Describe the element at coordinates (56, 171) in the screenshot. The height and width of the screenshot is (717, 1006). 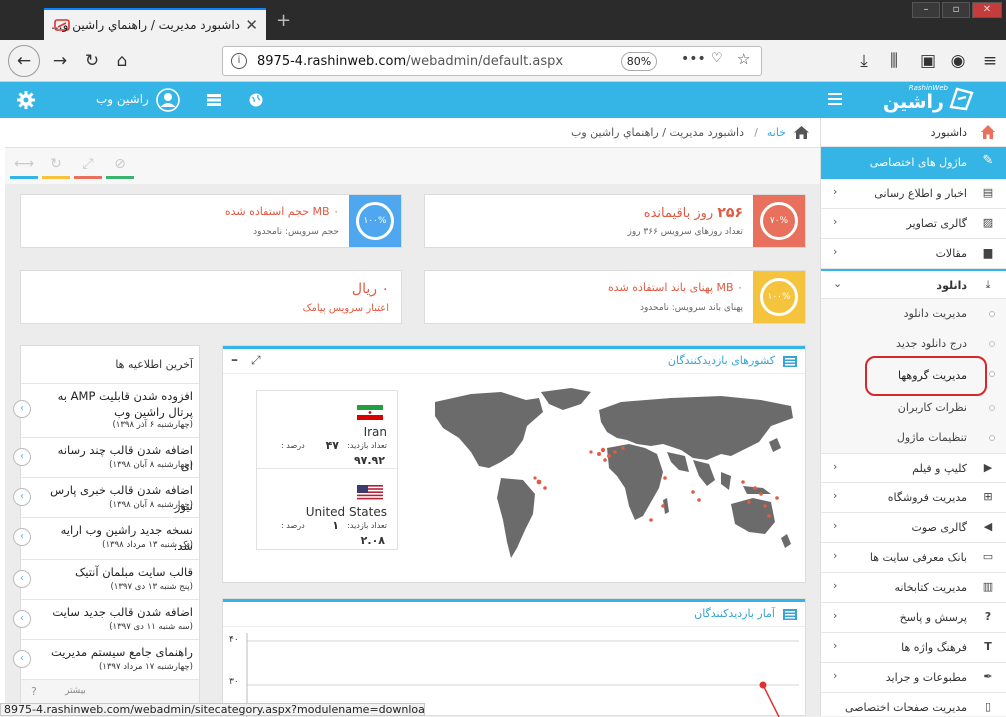
I see `toolbar-refresh-button: ↻` at that location.